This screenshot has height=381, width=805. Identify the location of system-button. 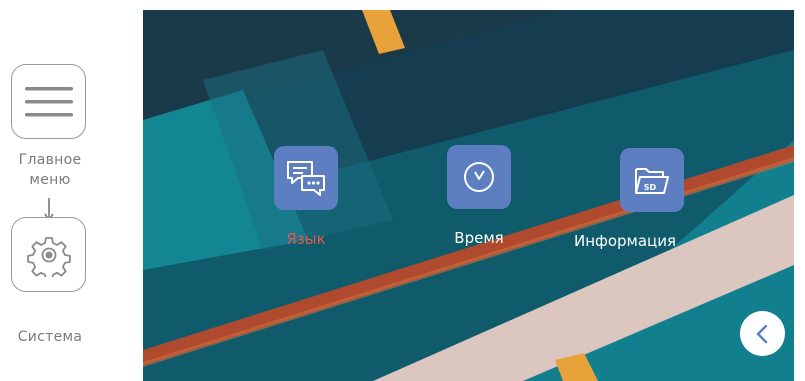
(48, 254).